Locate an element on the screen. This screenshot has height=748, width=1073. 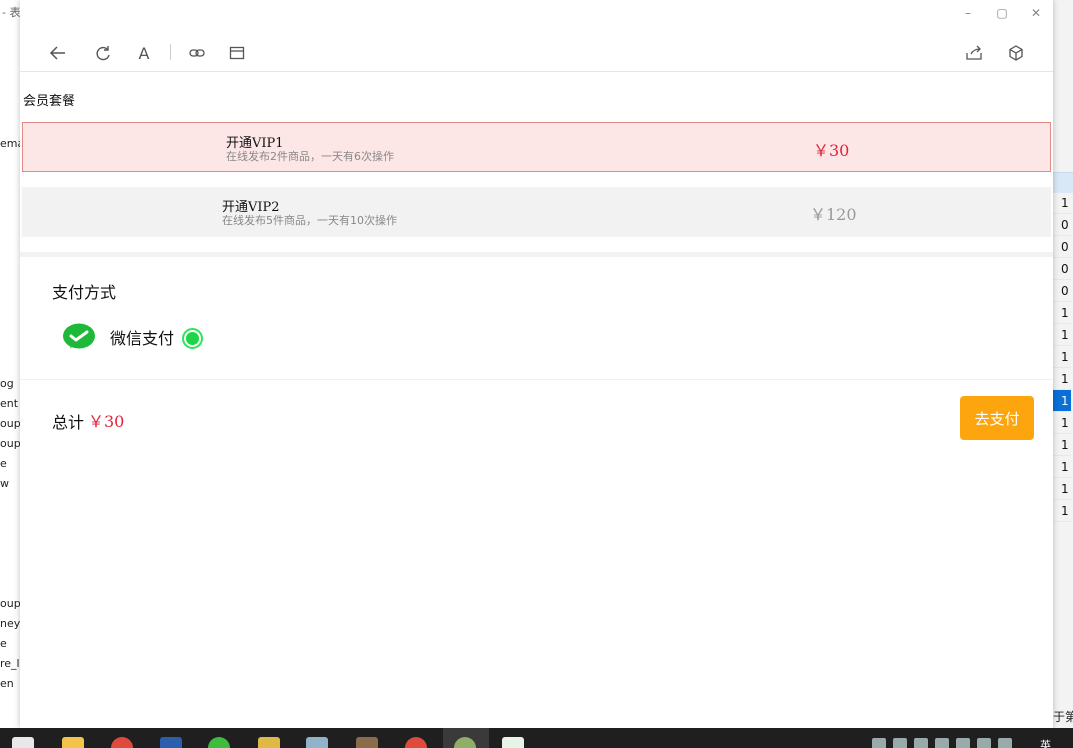
background-table-cell-selected: 1 is located at coordinates (1062, 401).